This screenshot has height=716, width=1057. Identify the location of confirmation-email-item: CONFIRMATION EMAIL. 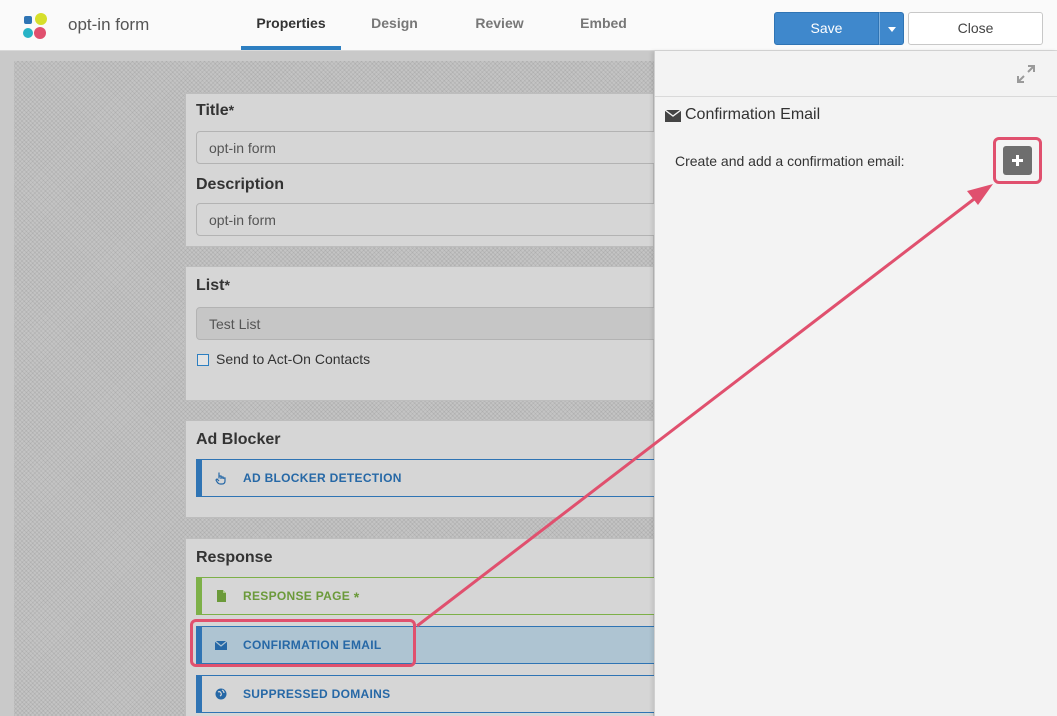
(431, 645).